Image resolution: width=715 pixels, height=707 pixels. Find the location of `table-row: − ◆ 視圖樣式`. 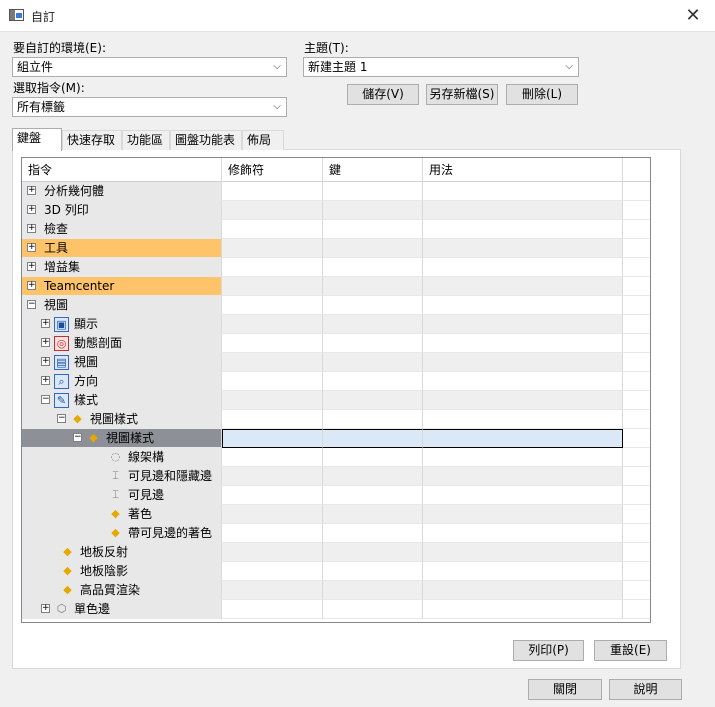

table-row: − ◆ 視圖樣式 is located at coordinates (336, 419).